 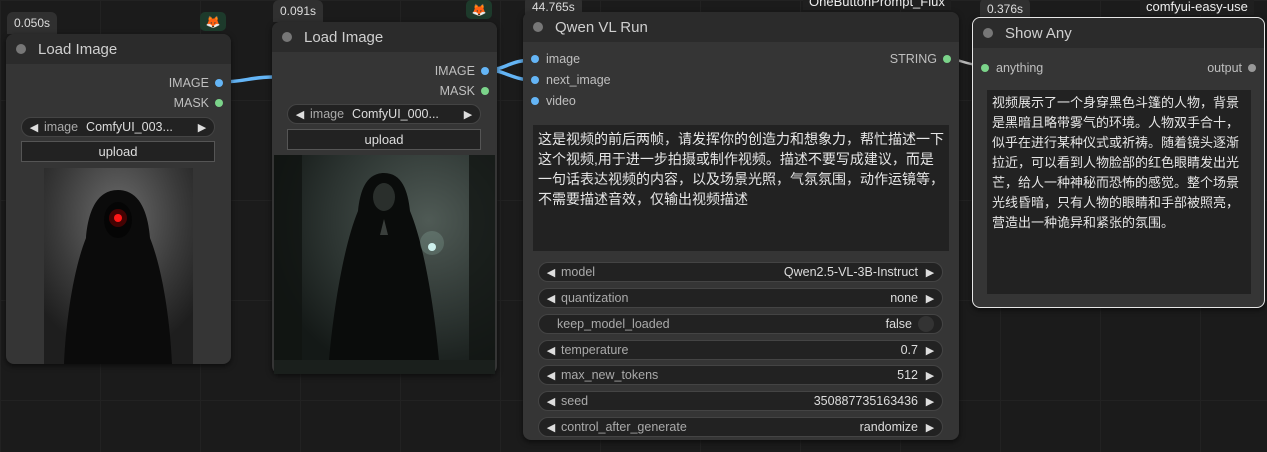 What do you see at coordinates (1038, 33) in the screenshot?
I see `node-title-text: Show Any` at bounding box center [1038, 33].